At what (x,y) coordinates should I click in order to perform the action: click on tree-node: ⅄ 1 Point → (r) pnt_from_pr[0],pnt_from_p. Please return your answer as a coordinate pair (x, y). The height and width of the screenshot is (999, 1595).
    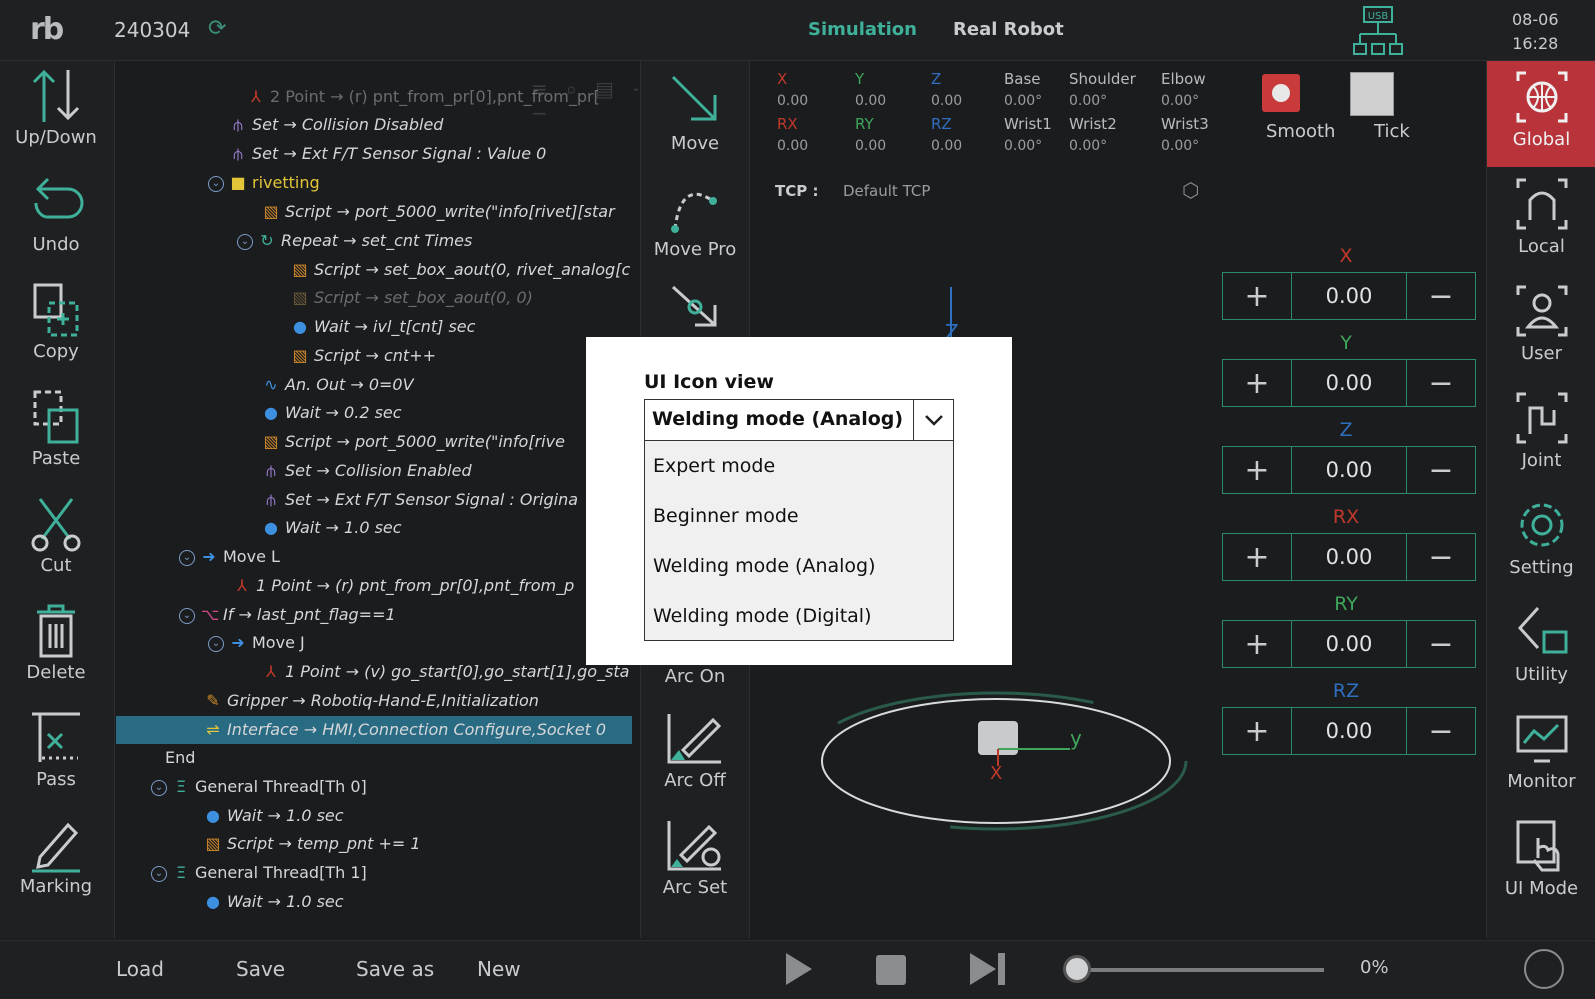
    Looking at the image, I should click on (404, 586).